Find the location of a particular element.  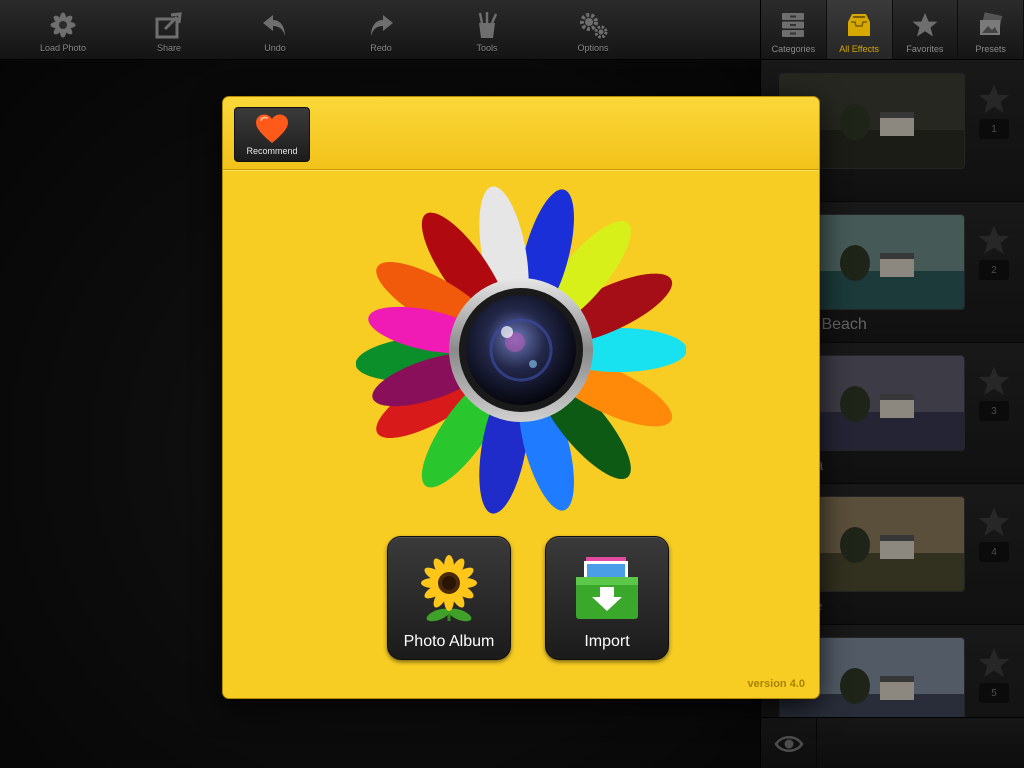

tab-categories-label: Categories is located at coordinates (793, 49).